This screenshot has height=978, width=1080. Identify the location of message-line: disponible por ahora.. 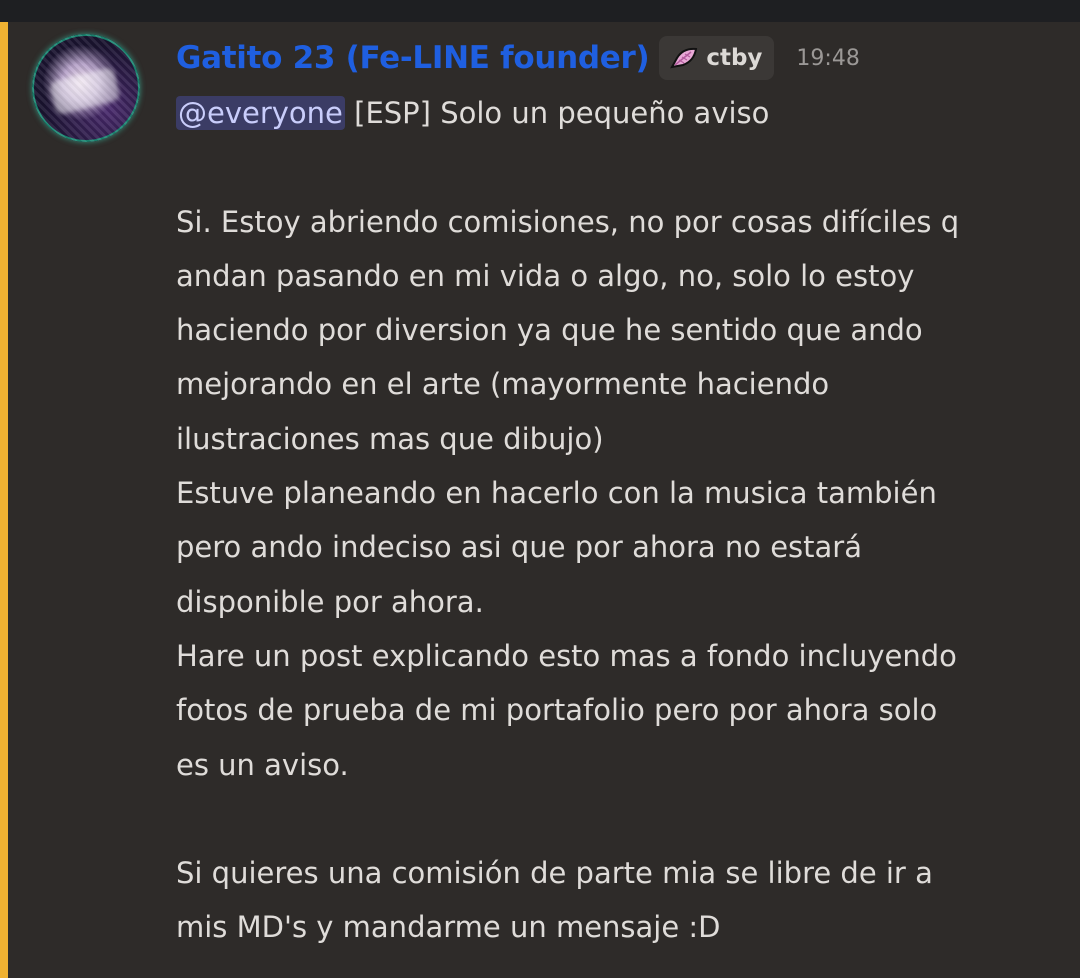
(330, 601).